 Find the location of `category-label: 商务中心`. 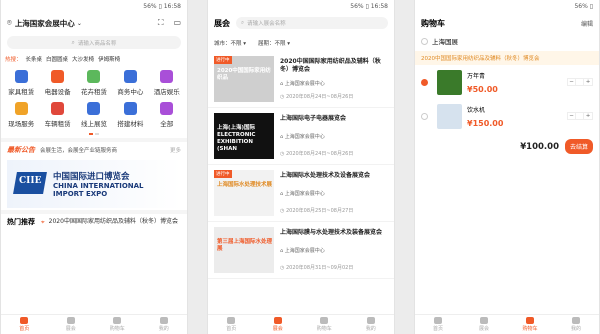

category-label: 商务中心 is located at coordinates (130, 92).